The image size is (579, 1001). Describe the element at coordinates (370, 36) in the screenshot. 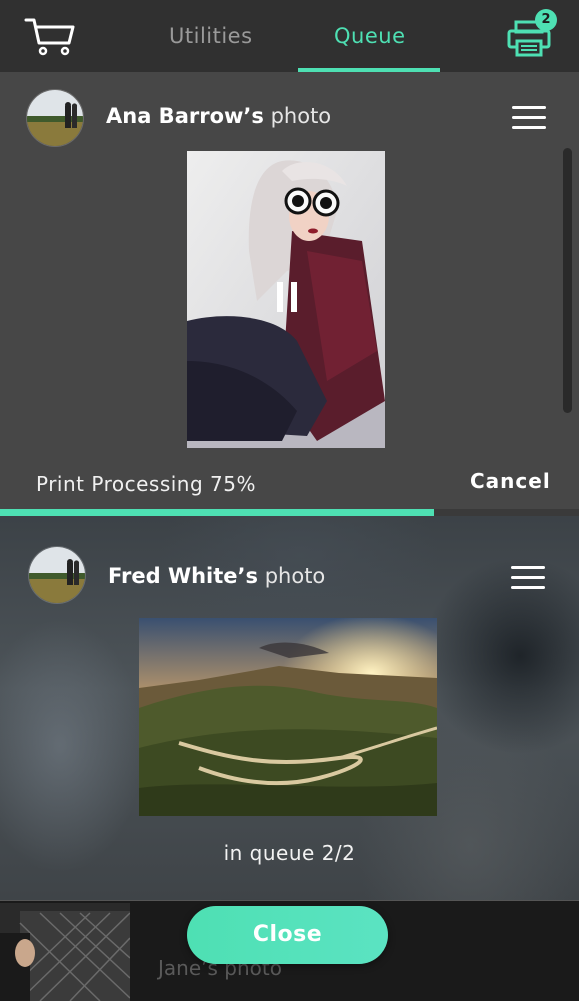

I see `tab-queue: Queue` at that location.